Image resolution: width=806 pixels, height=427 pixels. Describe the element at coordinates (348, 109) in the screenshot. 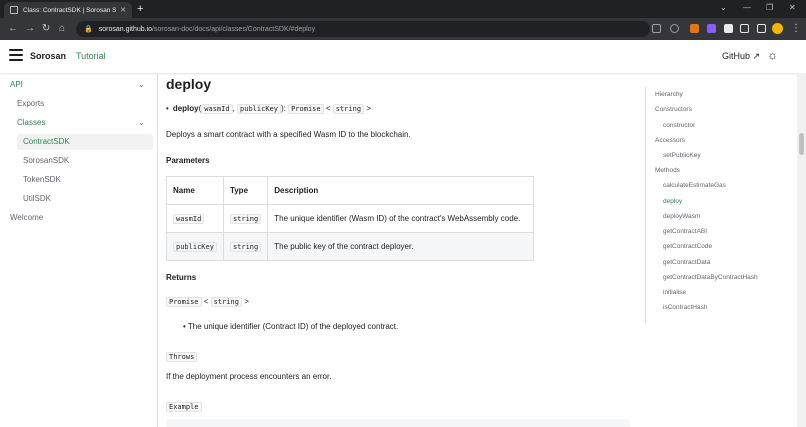

I see `sig-return-inner: string` at that location.